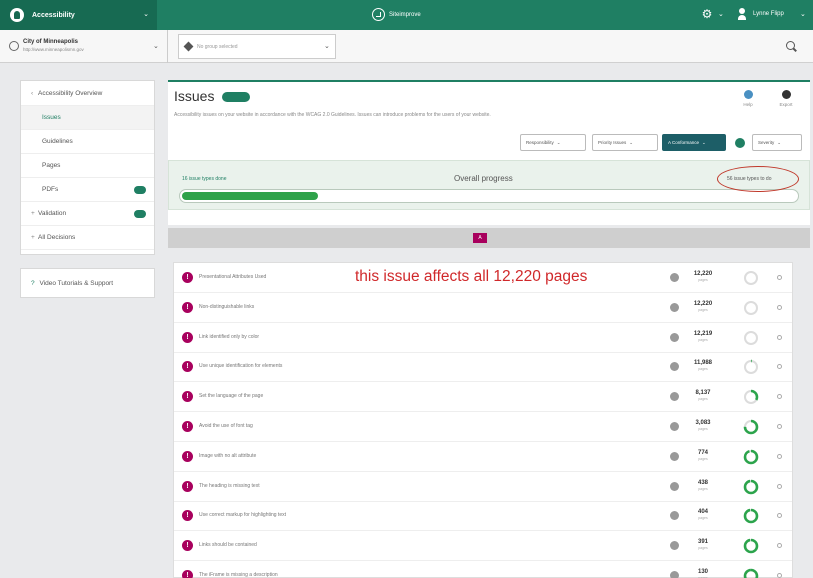  Describe the element at coordinates (483, 487) in the screenshot. I see `issue-row: ! The heading is missing text 438 pages` at that location.